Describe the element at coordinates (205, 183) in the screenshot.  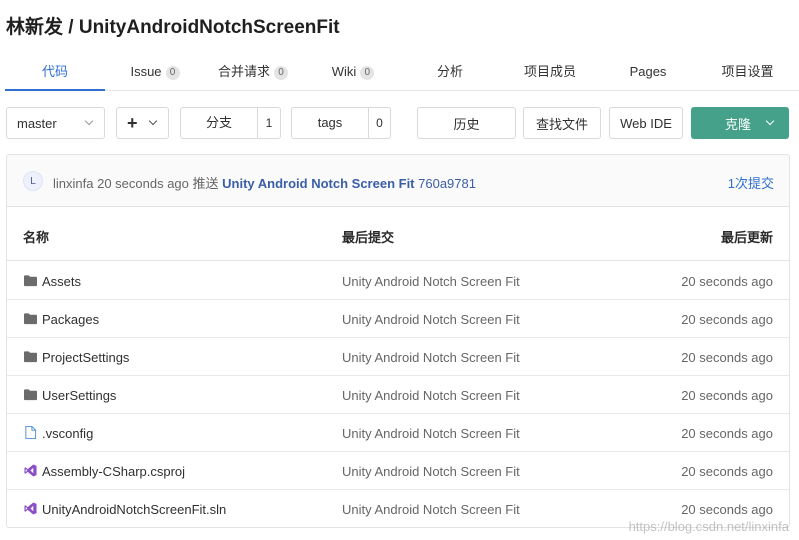
I see `commit-action: 推送` at that location.